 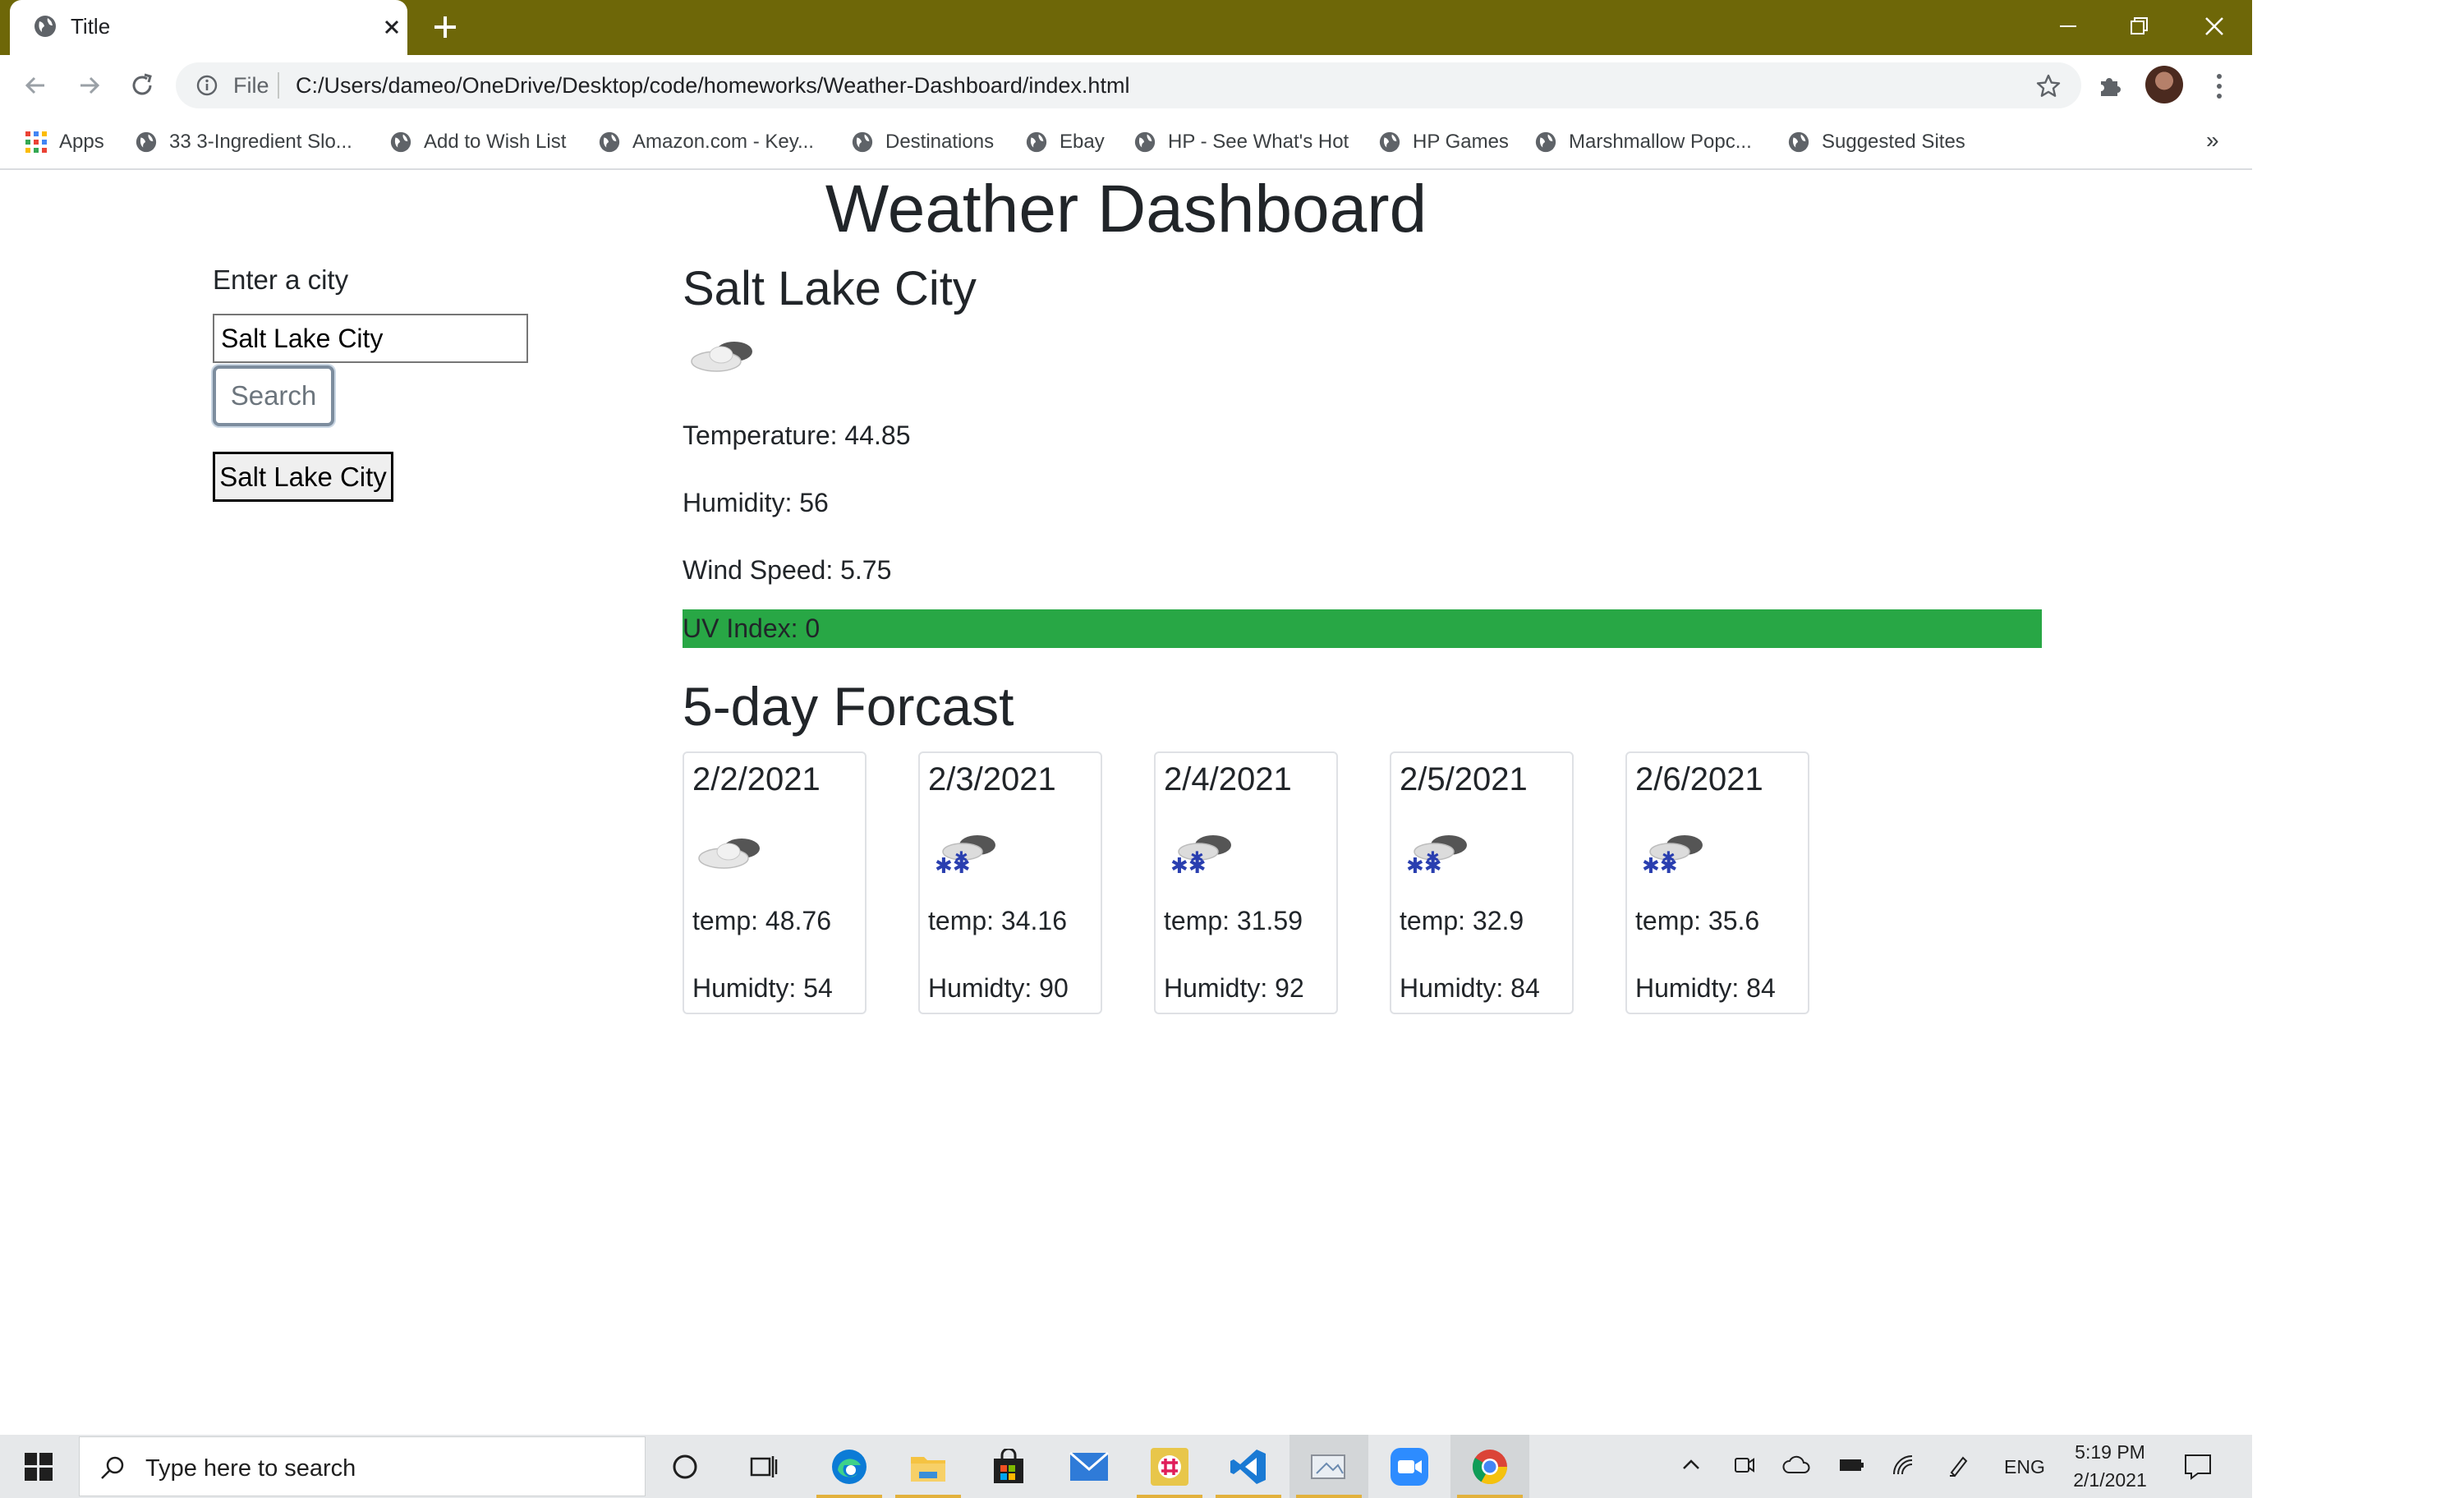 I want to click on bookmark-label: Apps, so click(x=81, y=142).